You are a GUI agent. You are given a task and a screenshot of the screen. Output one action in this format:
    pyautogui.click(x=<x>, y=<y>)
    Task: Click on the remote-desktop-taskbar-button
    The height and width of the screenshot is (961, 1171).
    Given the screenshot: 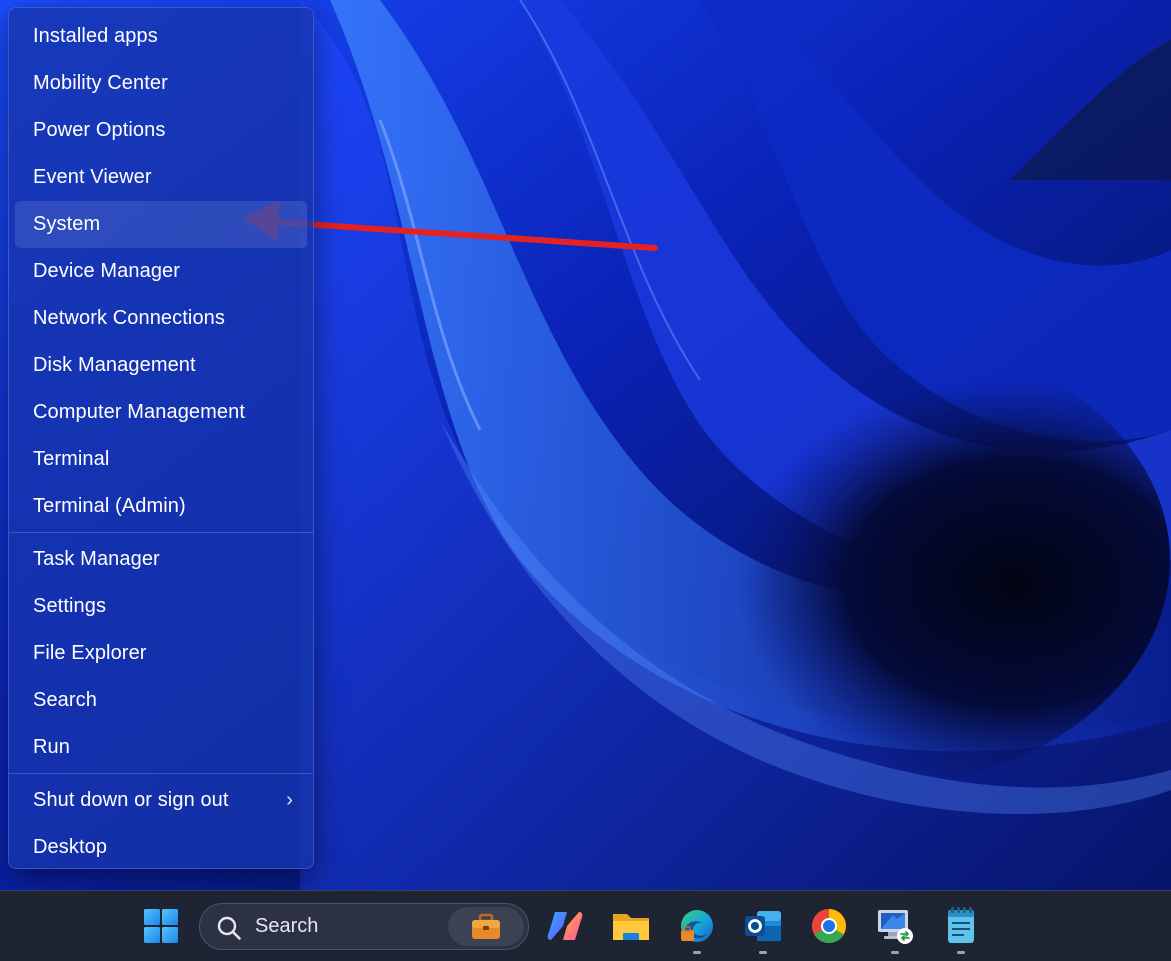 What is the action you would take?
    pyautogui.click(x=895, y=928)
    